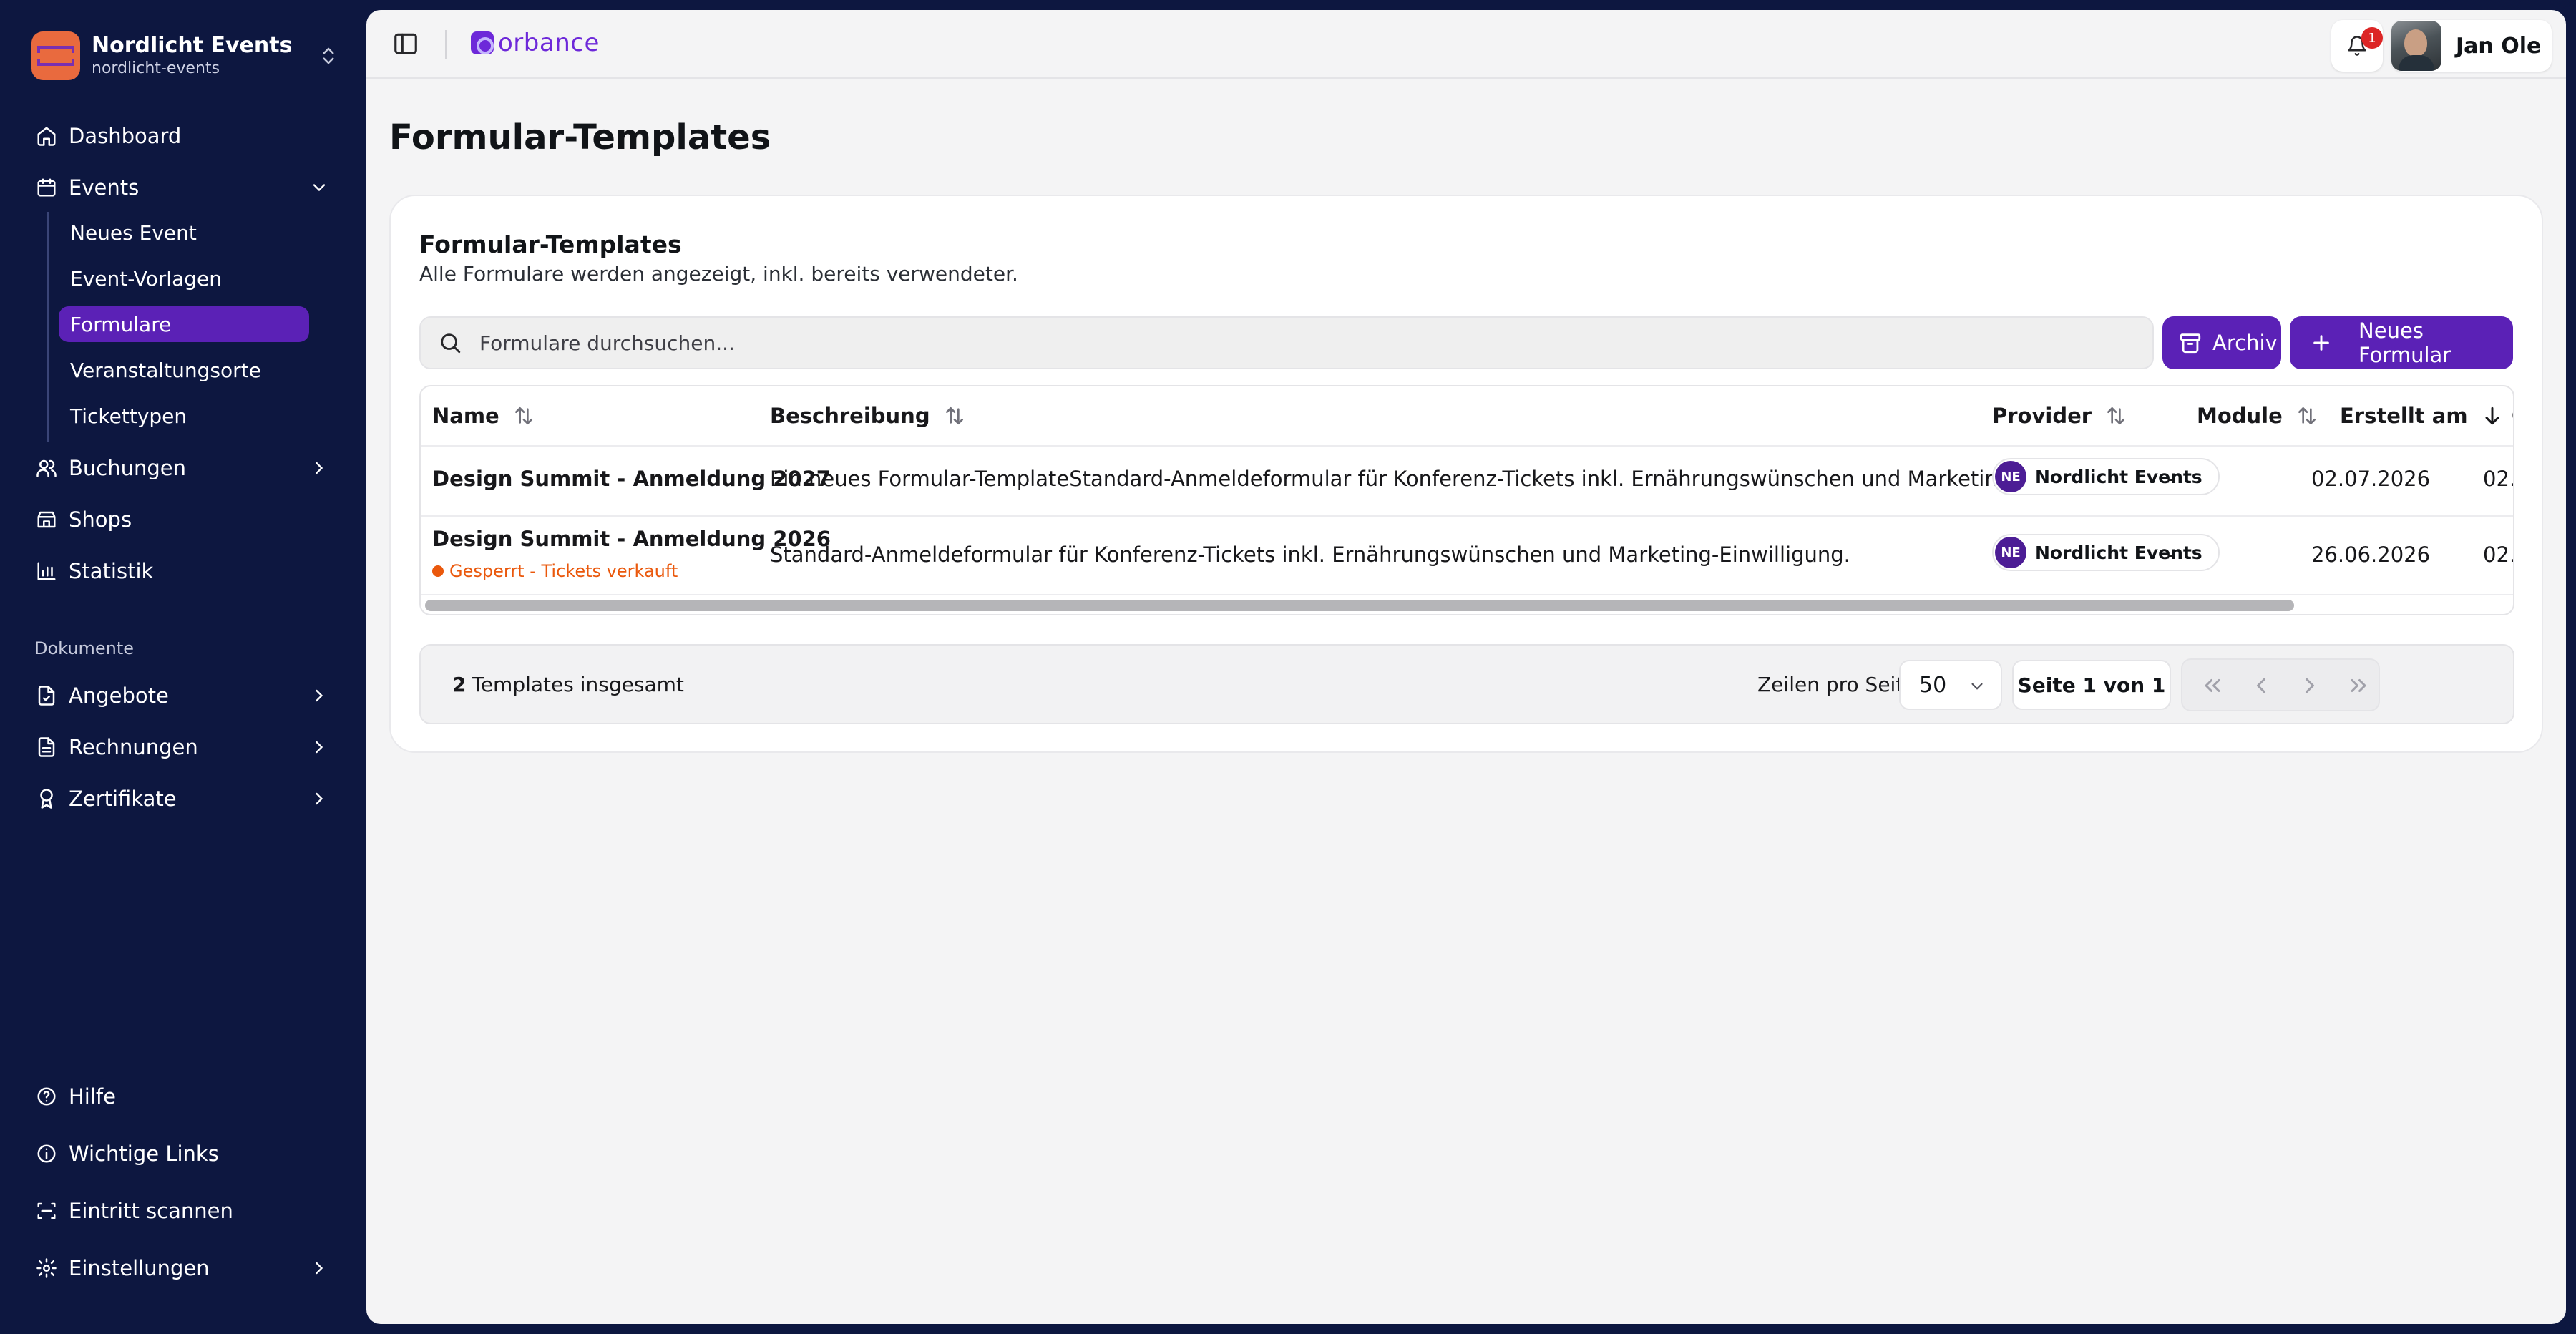  What do you see at coordinates (184, 571) in the screenshot?
I see `sidebar-item-statistik: Statistik` at bounding box center [184, 571].